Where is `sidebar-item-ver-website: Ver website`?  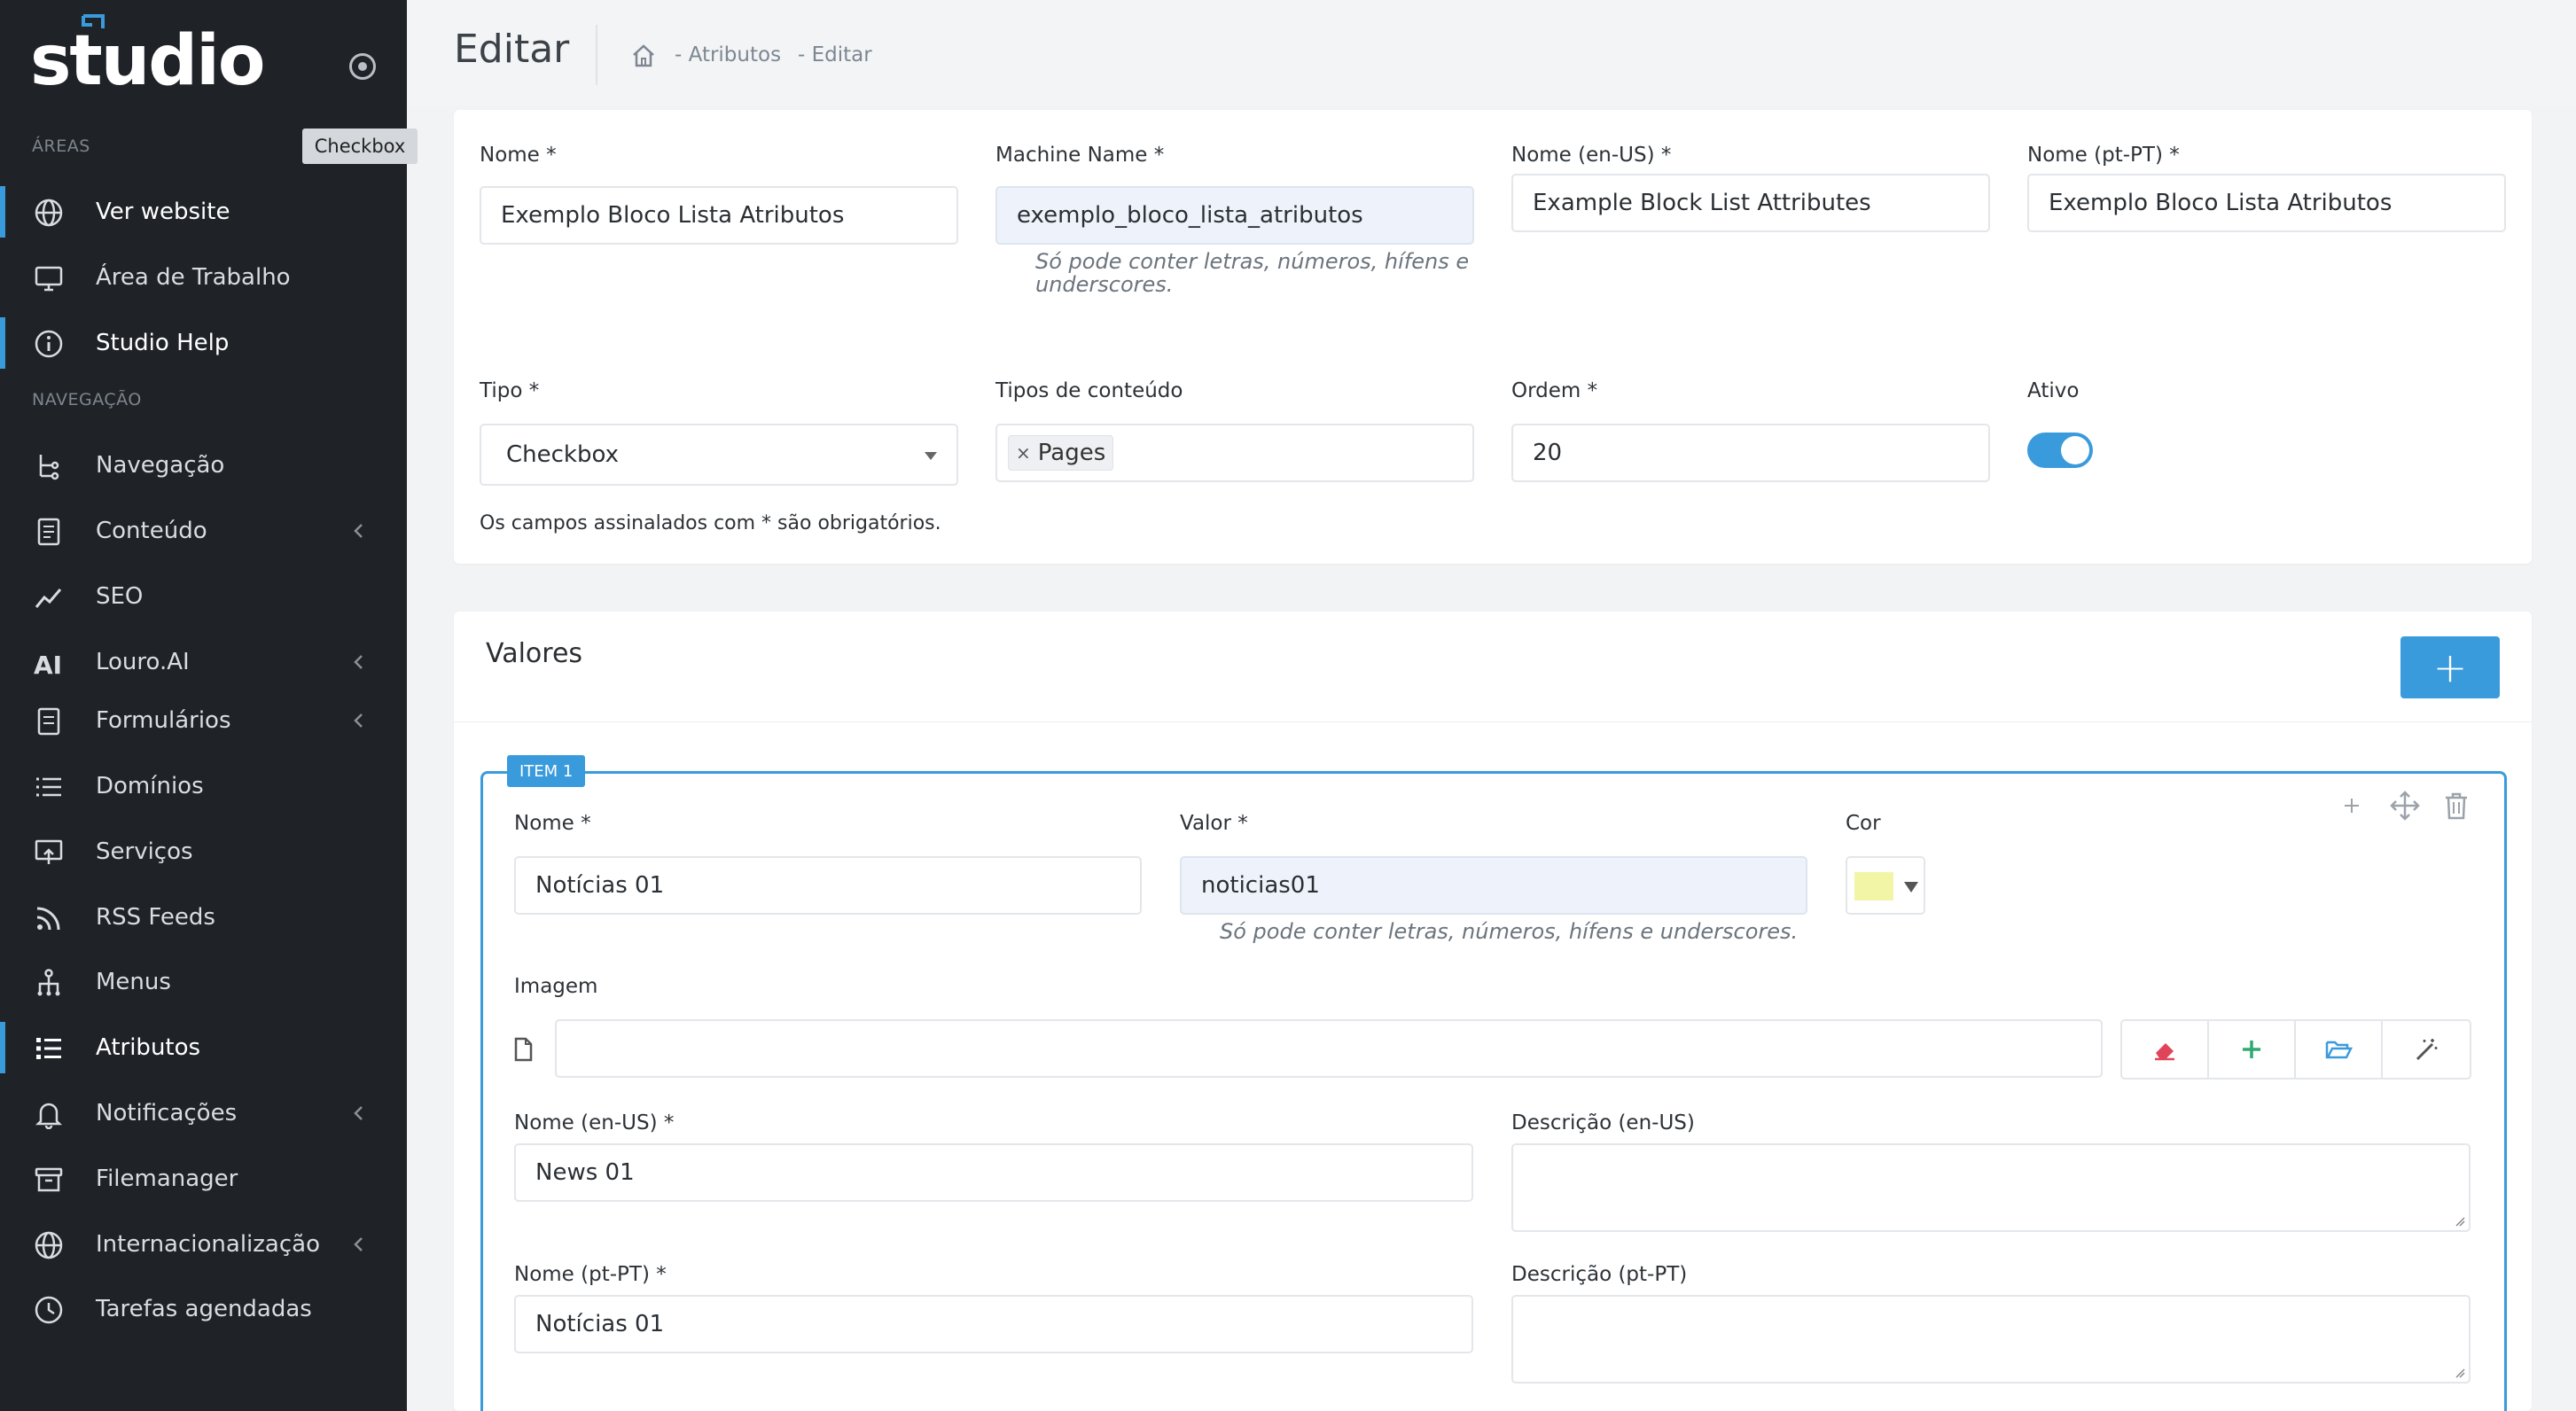
sidebar-item-ver-website: Ver website is located at coordinates (203, 212).